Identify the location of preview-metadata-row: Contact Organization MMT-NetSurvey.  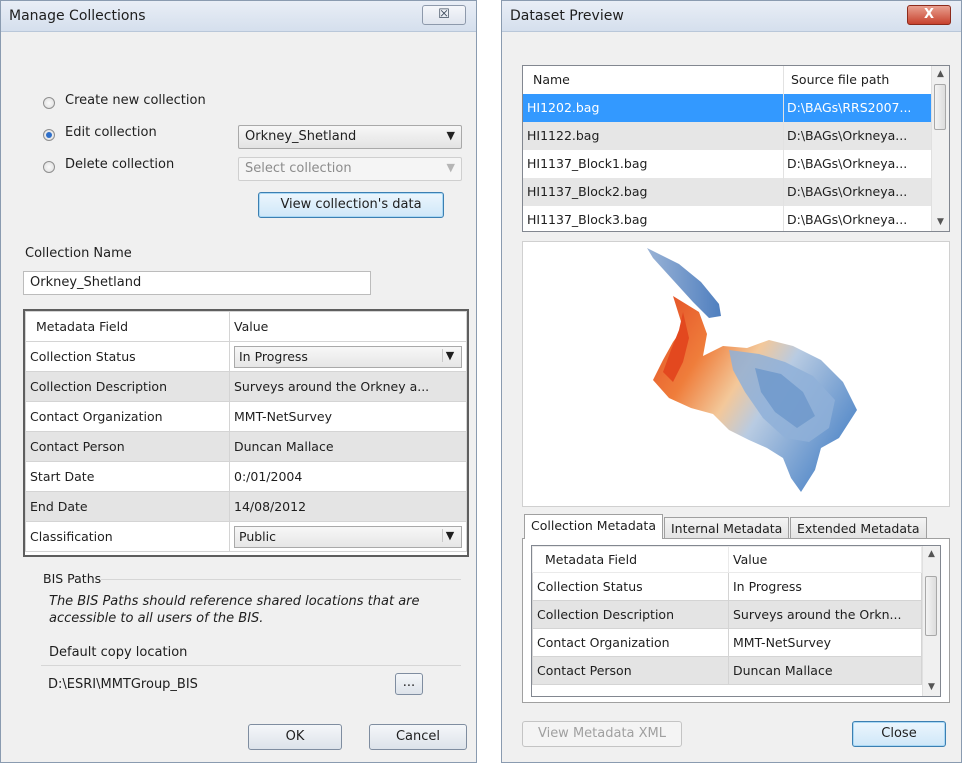
(727, 642).